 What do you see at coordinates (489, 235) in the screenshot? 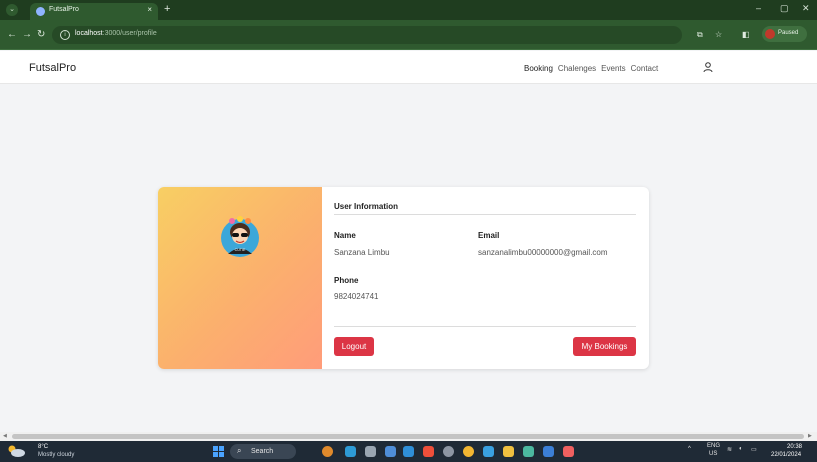
I see `email-label: Email` at bounding box center [489, 235].